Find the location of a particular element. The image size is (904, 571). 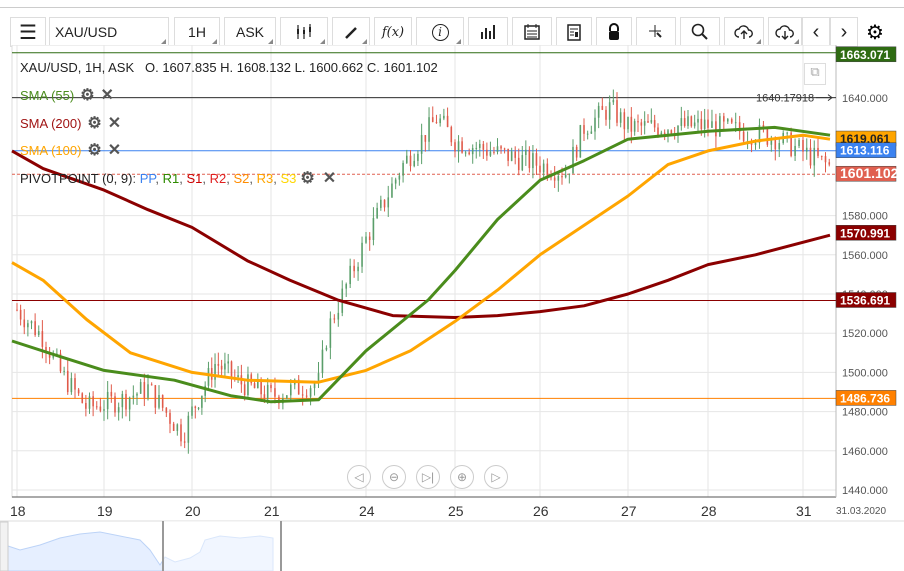

draw-button is located at coordinates (351, 32).